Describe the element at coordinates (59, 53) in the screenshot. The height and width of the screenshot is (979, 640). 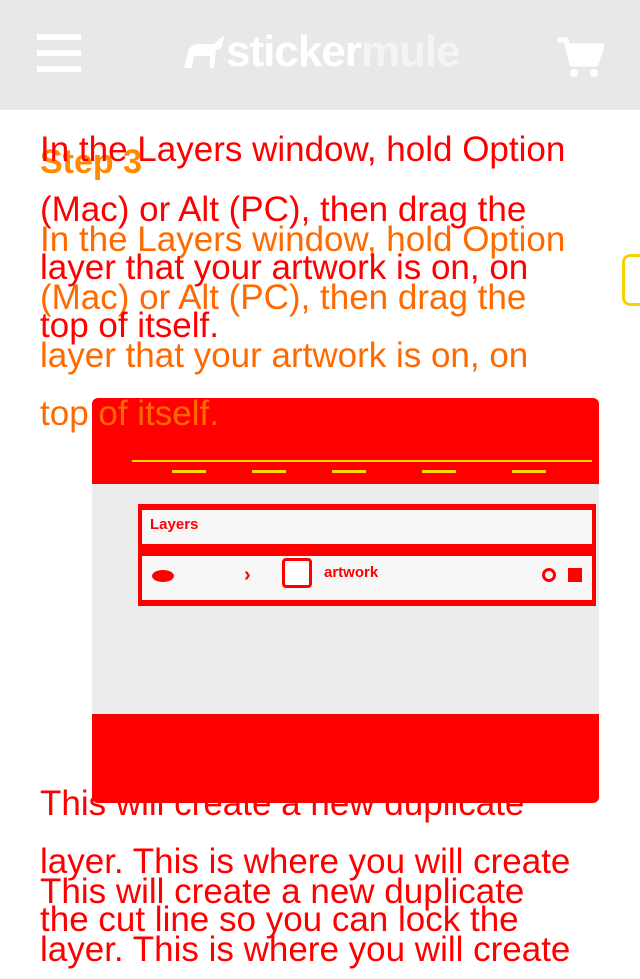
I see `hamburger-menu-icon` at that location.